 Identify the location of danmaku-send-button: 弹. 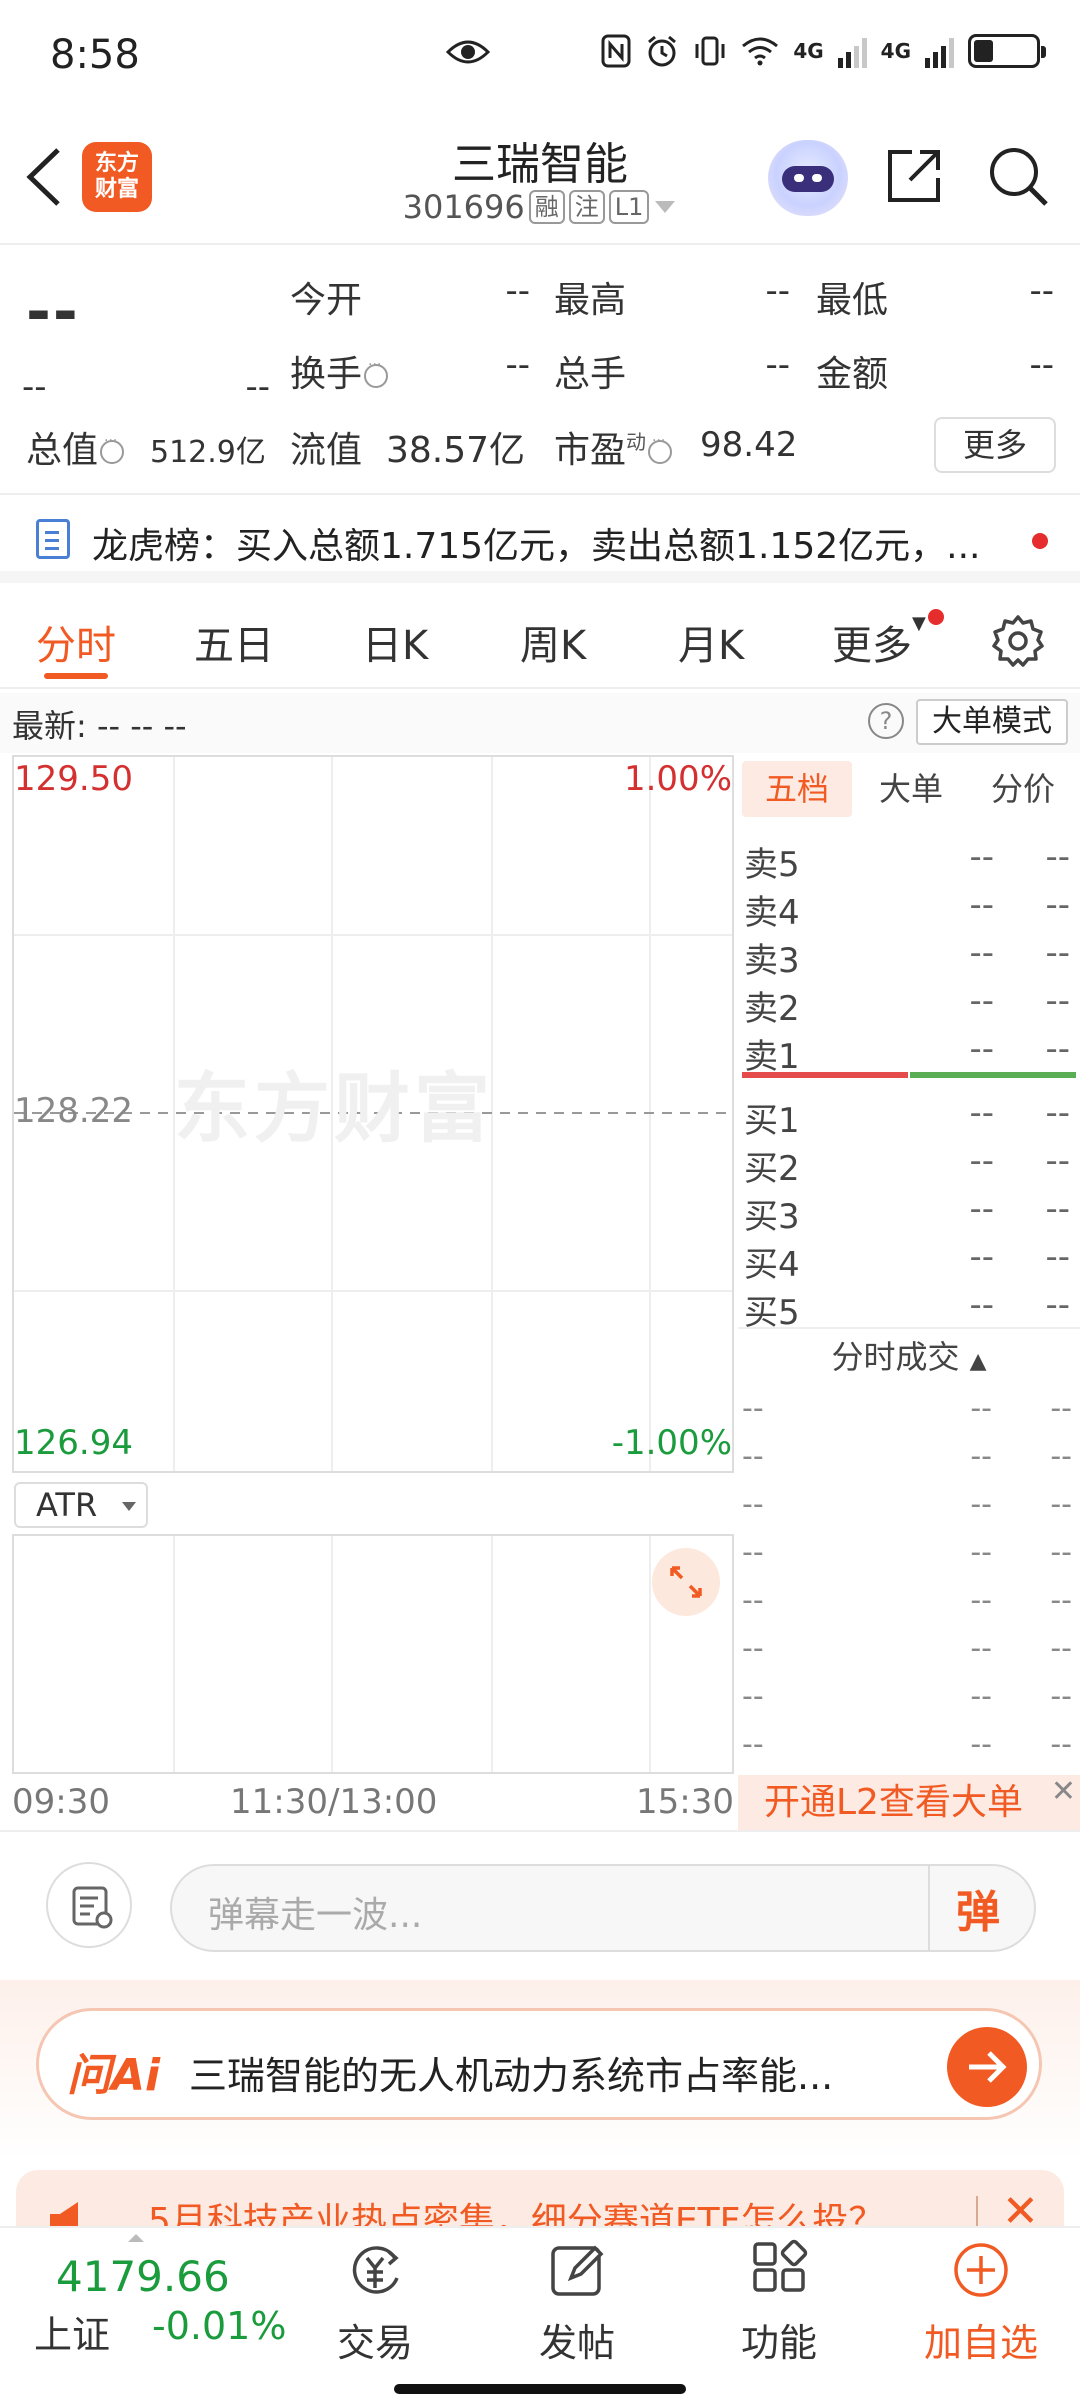
(978, 1908).